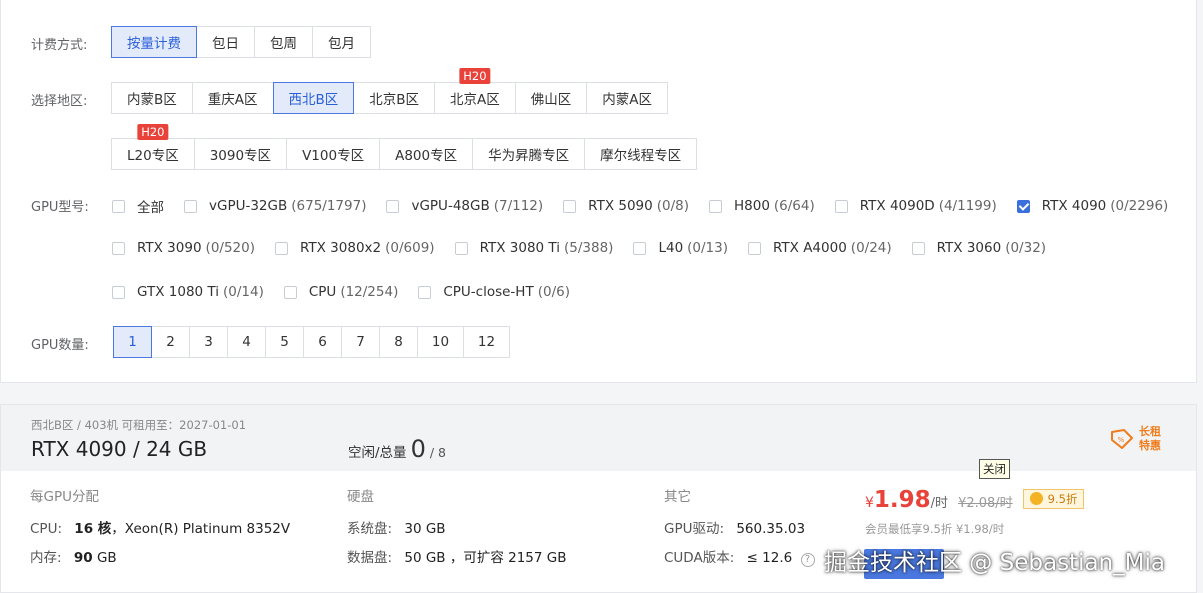 The height and width of the screenshot is (593, 1203). What do you see at coordinates (169, 248) in the screenshot?
I see `gpu-name: RTX 3090` at bounding box center [169, 248].